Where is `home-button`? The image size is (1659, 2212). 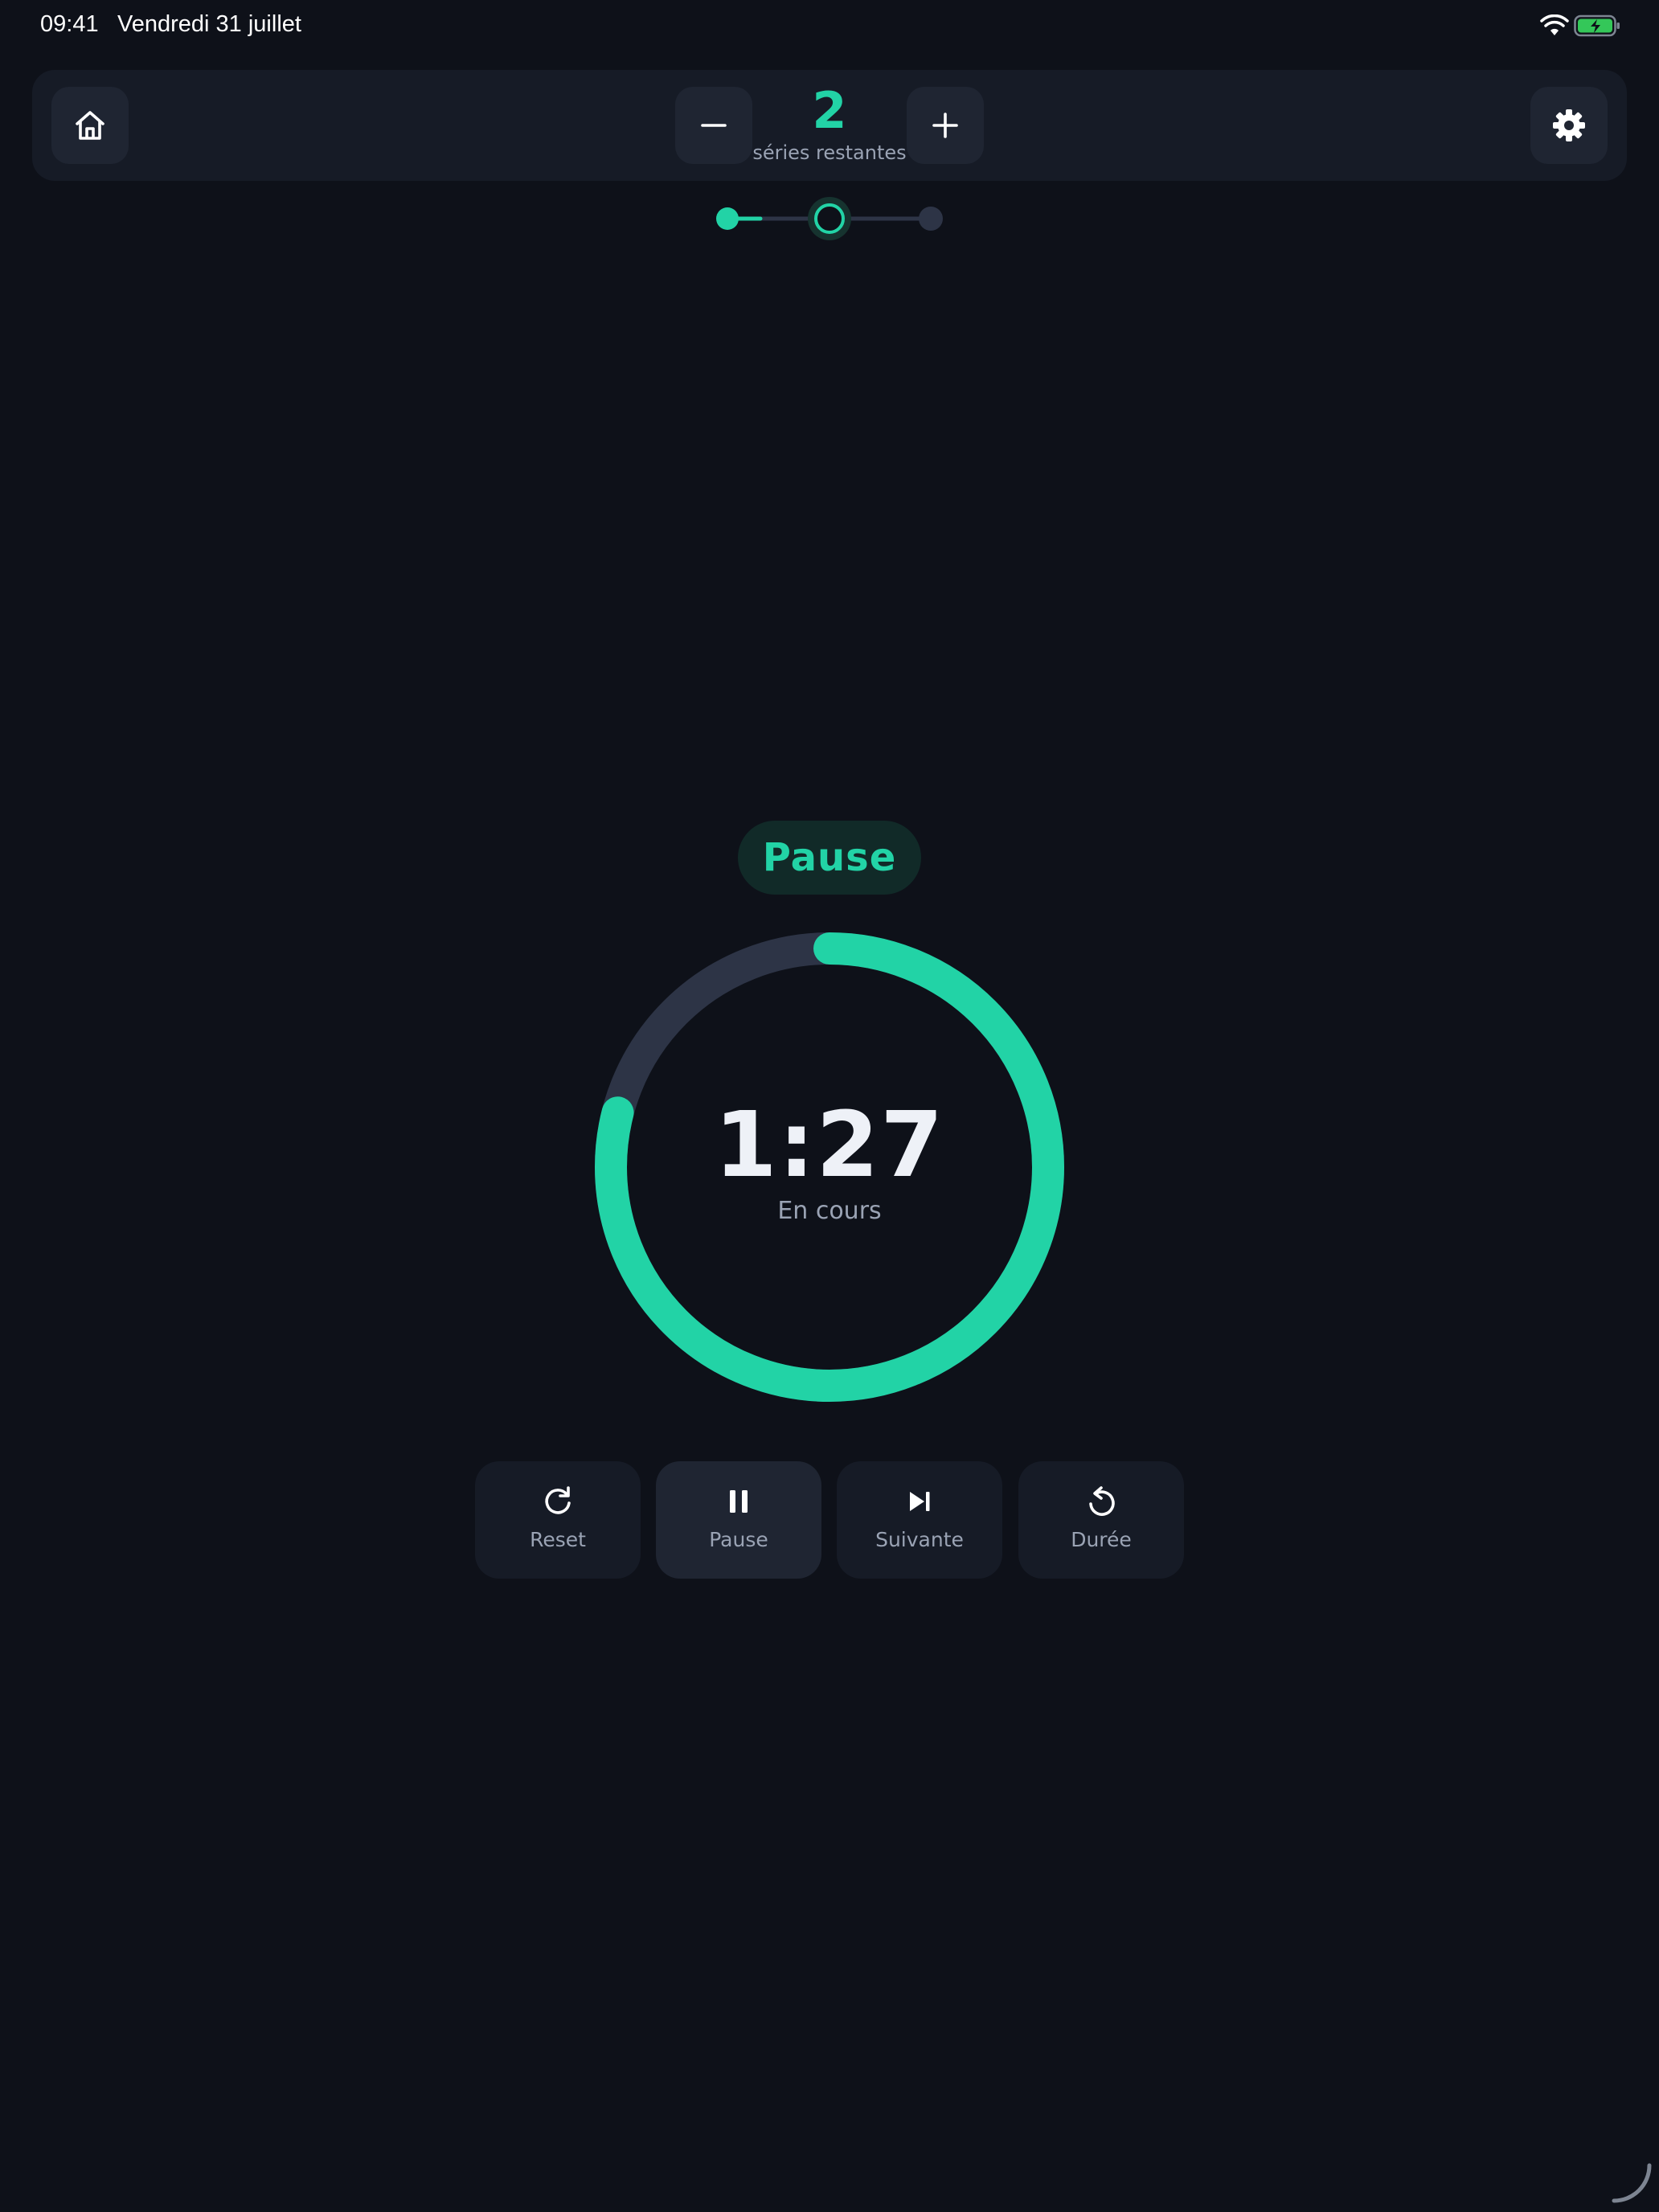
home-button is located at coordinates (90, 125).